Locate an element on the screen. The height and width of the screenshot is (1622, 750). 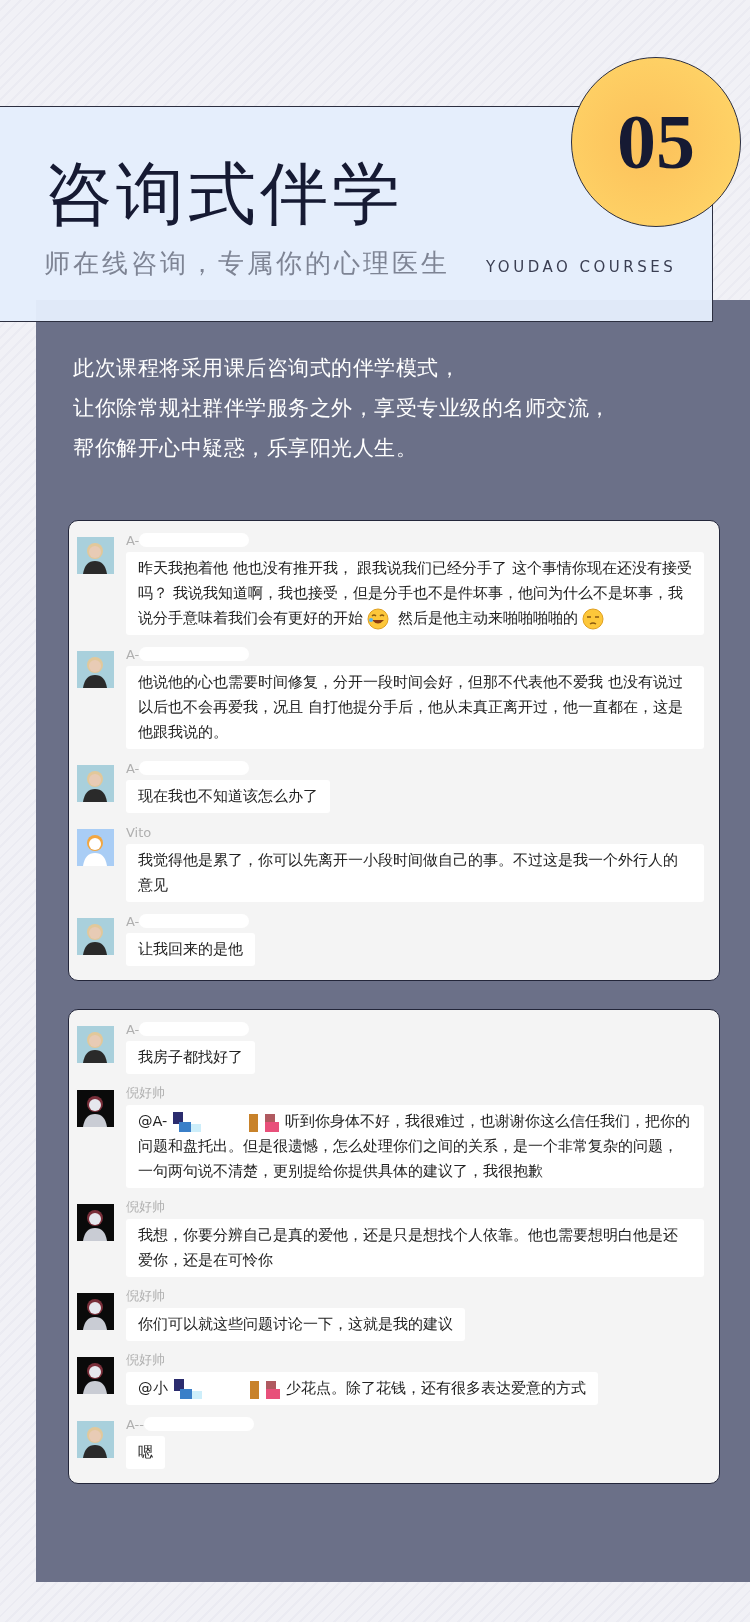
message-text: 嗯 is located at coordinates (145, 1452).